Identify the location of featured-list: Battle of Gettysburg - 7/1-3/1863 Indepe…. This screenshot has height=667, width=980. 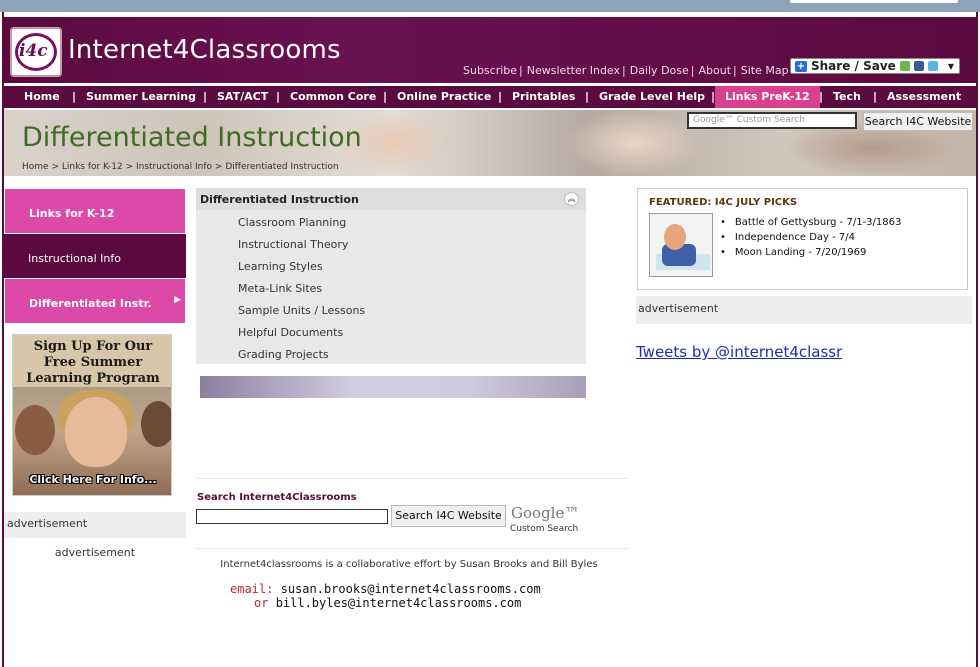
(811, 237).